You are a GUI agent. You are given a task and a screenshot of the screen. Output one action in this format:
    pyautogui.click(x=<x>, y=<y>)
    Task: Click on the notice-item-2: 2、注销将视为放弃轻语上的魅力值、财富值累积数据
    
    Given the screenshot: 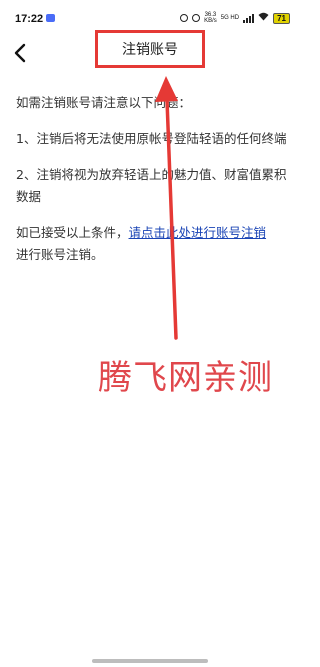 What is the action you would take?
    pyautogui.click(x=151, y=185)
    